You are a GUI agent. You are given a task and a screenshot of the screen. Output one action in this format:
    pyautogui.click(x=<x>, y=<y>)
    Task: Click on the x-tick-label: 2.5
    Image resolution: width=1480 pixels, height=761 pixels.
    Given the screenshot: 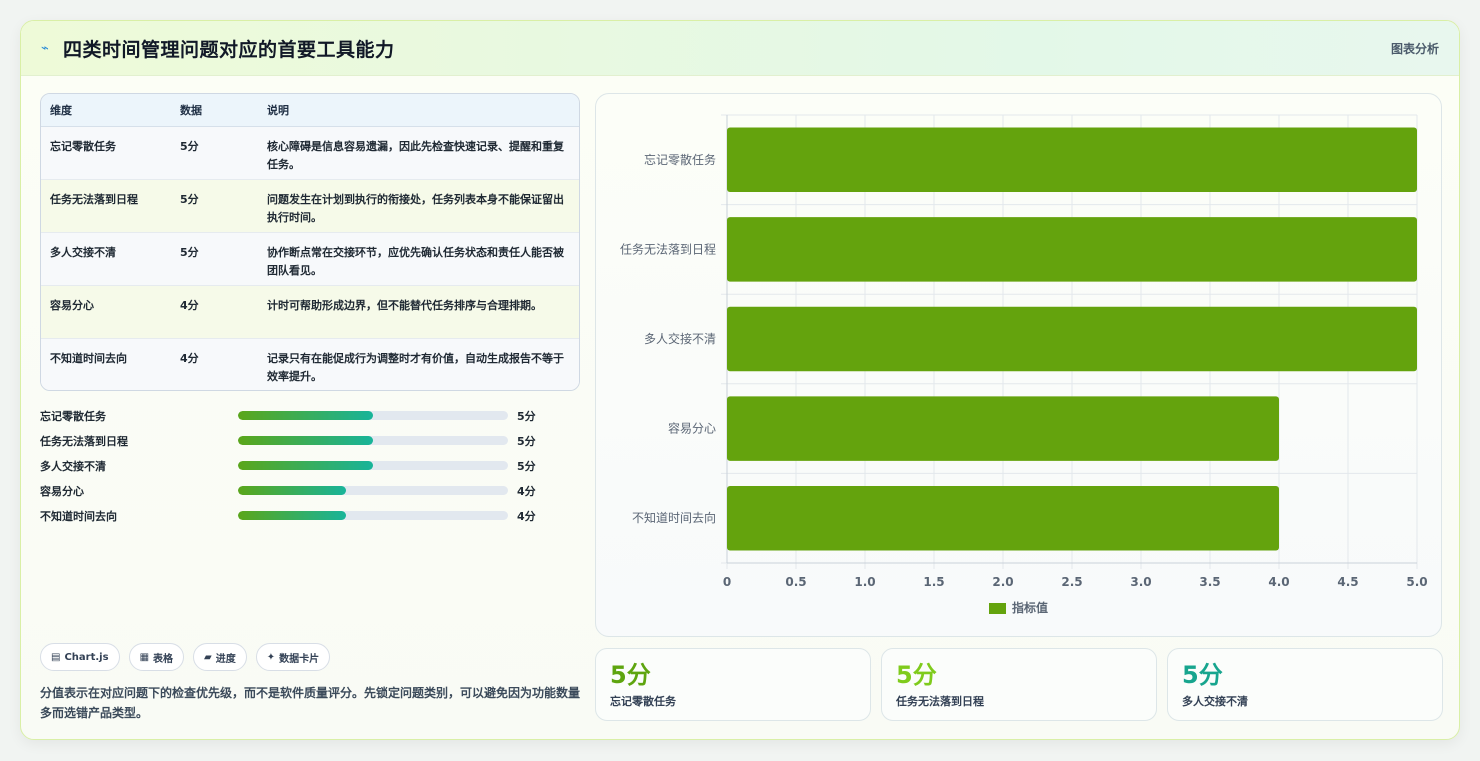 What is the action you would take?
    pyautogui.click(x=1071, y=582)
    